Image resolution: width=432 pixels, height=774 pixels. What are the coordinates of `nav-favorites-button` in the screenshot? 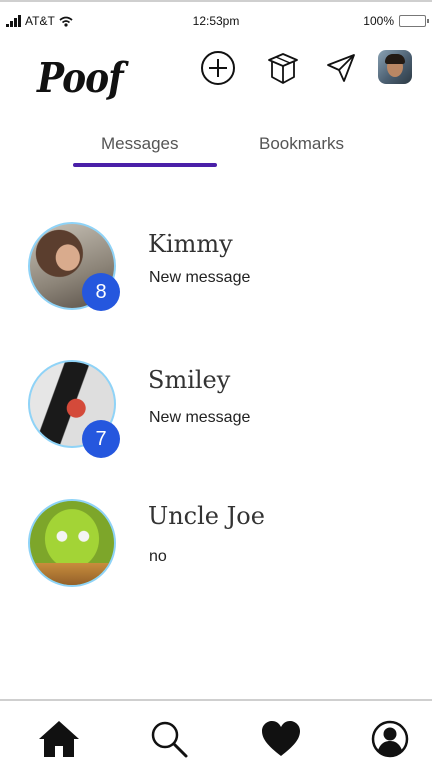 It's located at (281, 739).